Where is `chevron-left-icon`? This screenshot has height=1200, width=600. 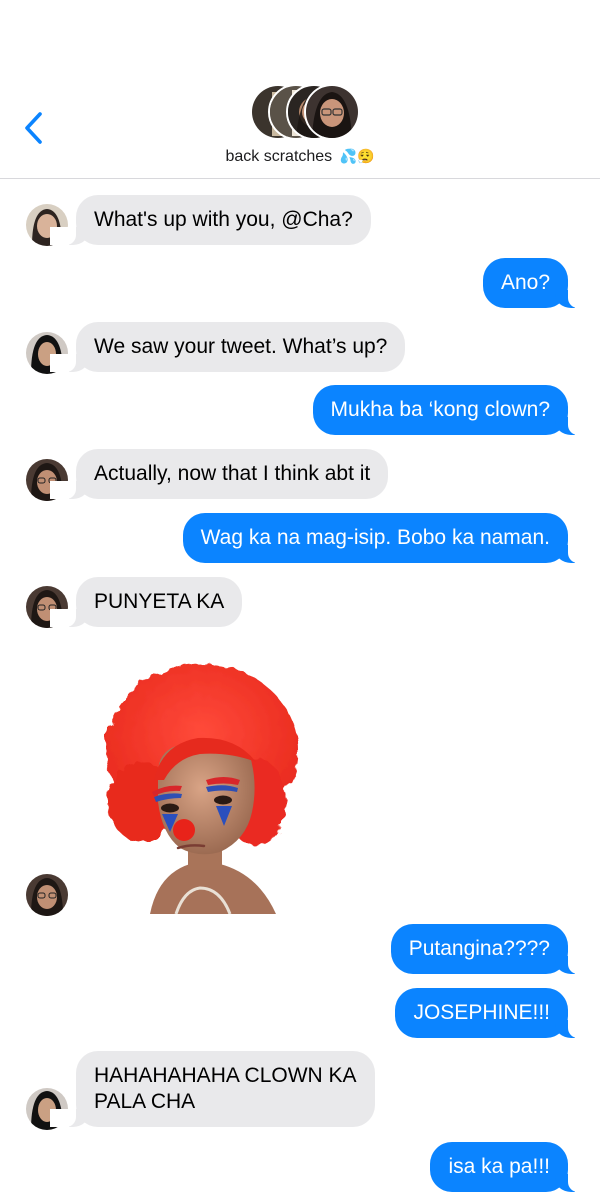 chevron-left-icon is located at coordinates (33, 128).